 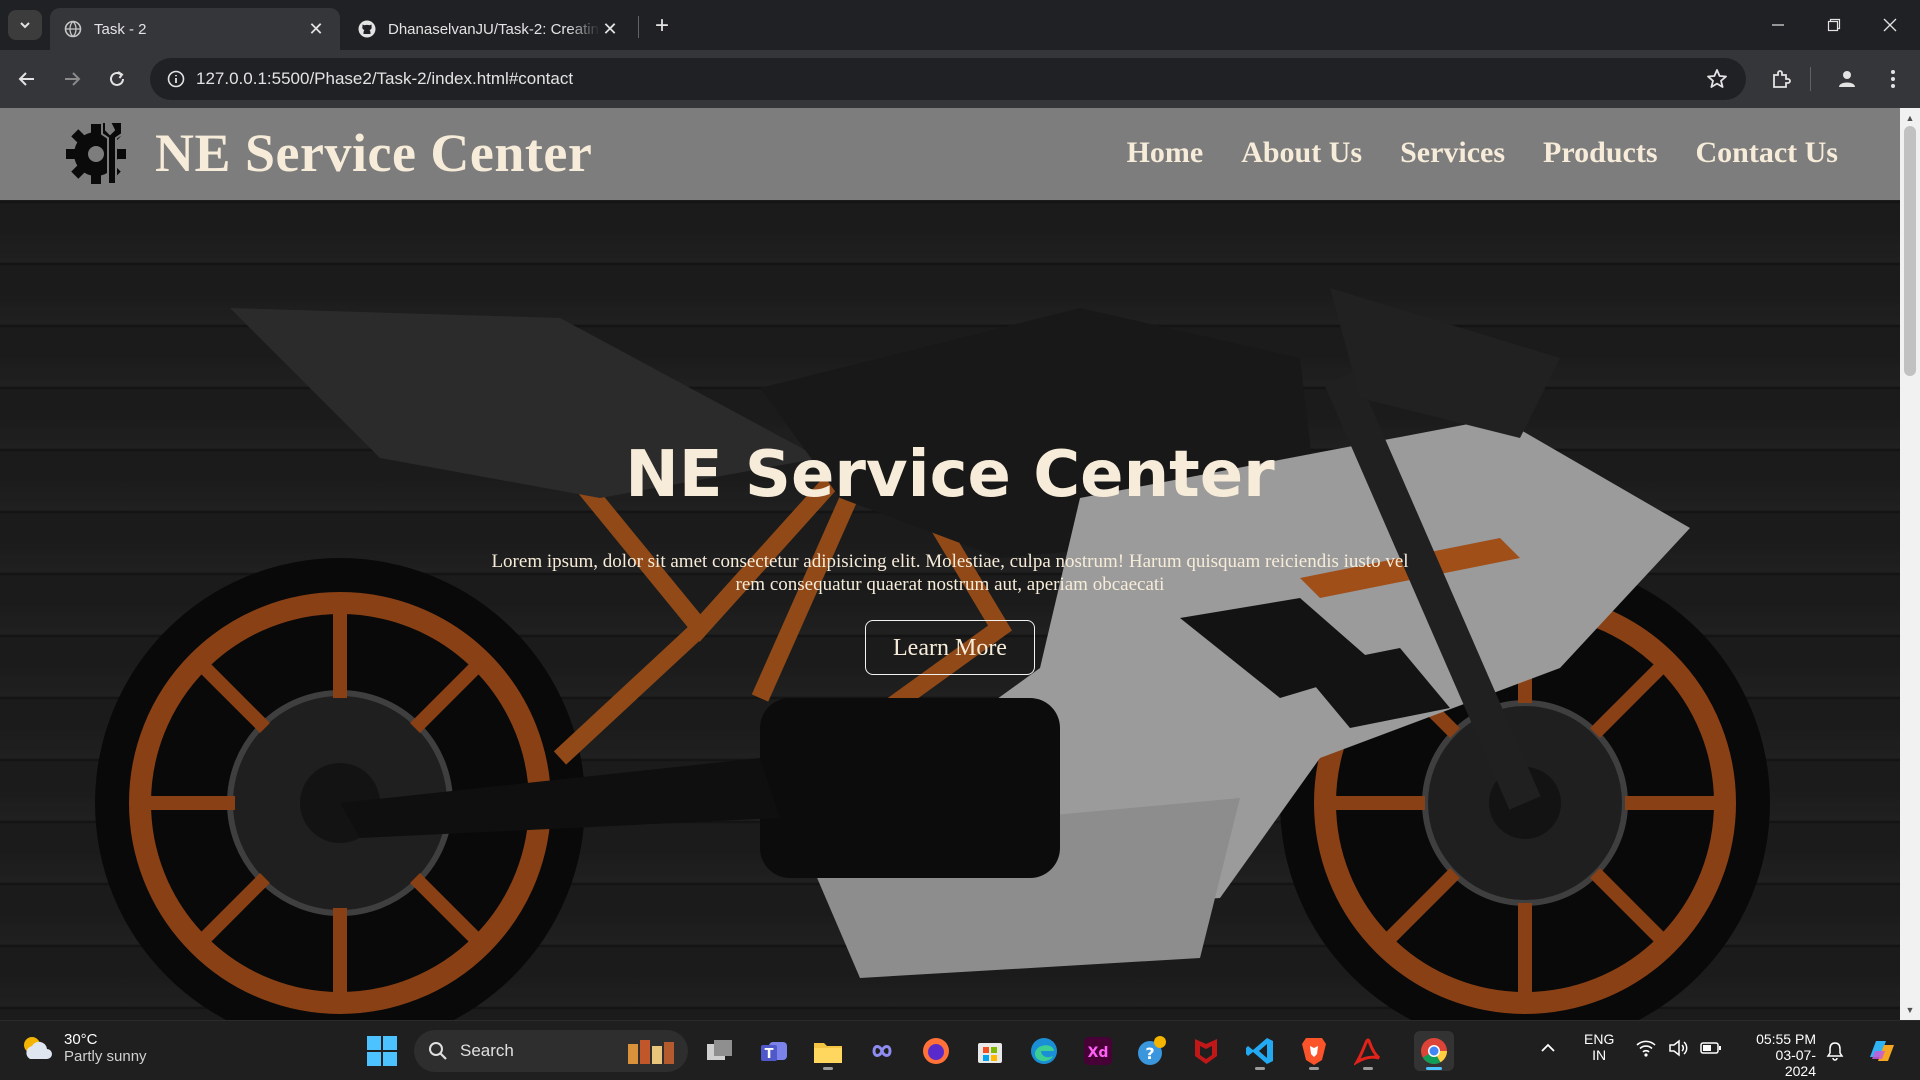 What do you see at coordinates (438, 1051) in the screenshot?
I see `search-icon` at bounding box center [438, 1051].